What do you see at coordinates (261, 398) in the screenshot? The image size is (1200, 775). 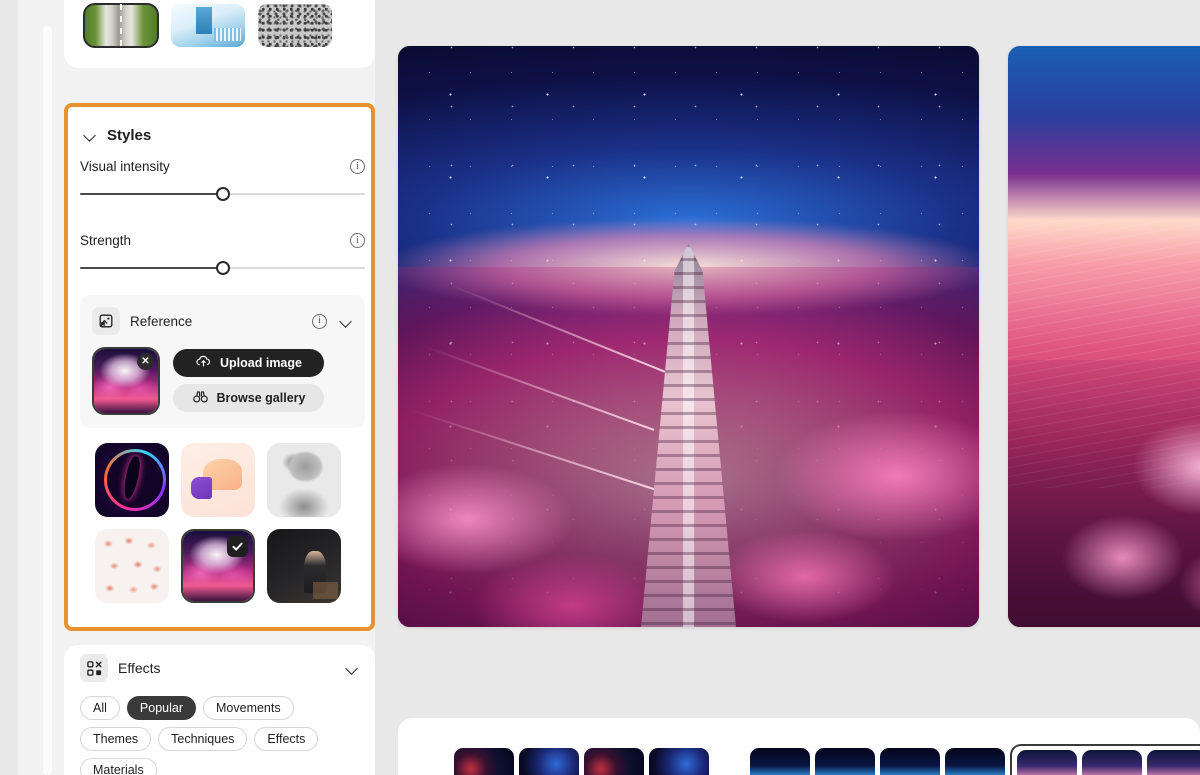 I see `browse-gallery-label: Browse gallery` at bounding box center [261, 398].